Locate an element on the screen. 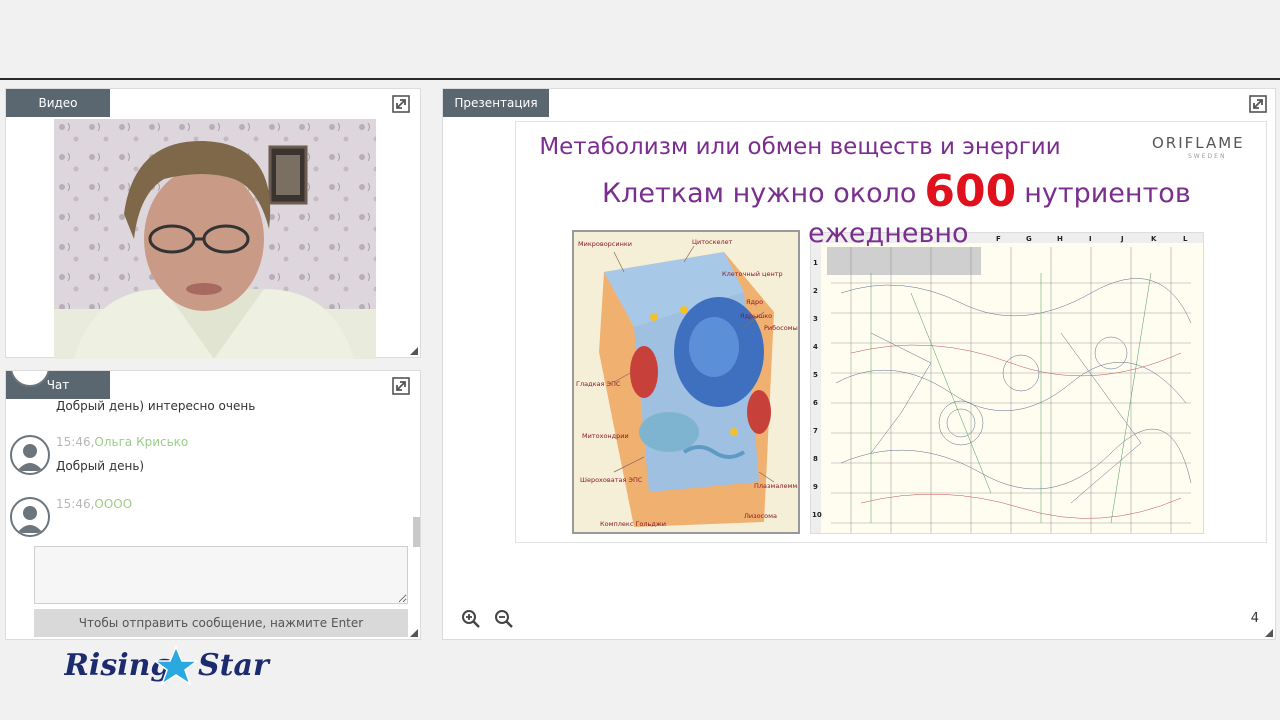  video-tab: Видео is located at coordinates (58, 103).